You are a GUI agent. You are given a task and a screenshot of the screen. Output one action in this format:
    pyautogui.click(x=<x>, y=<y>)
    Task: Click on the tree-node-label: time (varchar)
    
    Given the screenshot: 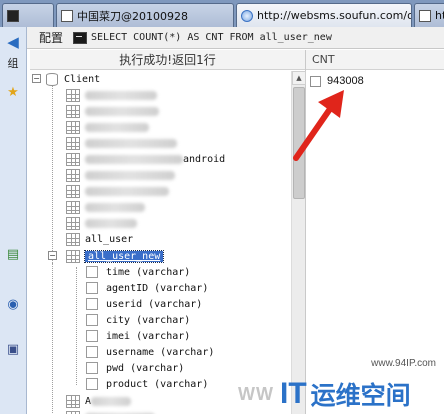 What is the action you would take?
    pyautogui.click(x=148, y=272)
    